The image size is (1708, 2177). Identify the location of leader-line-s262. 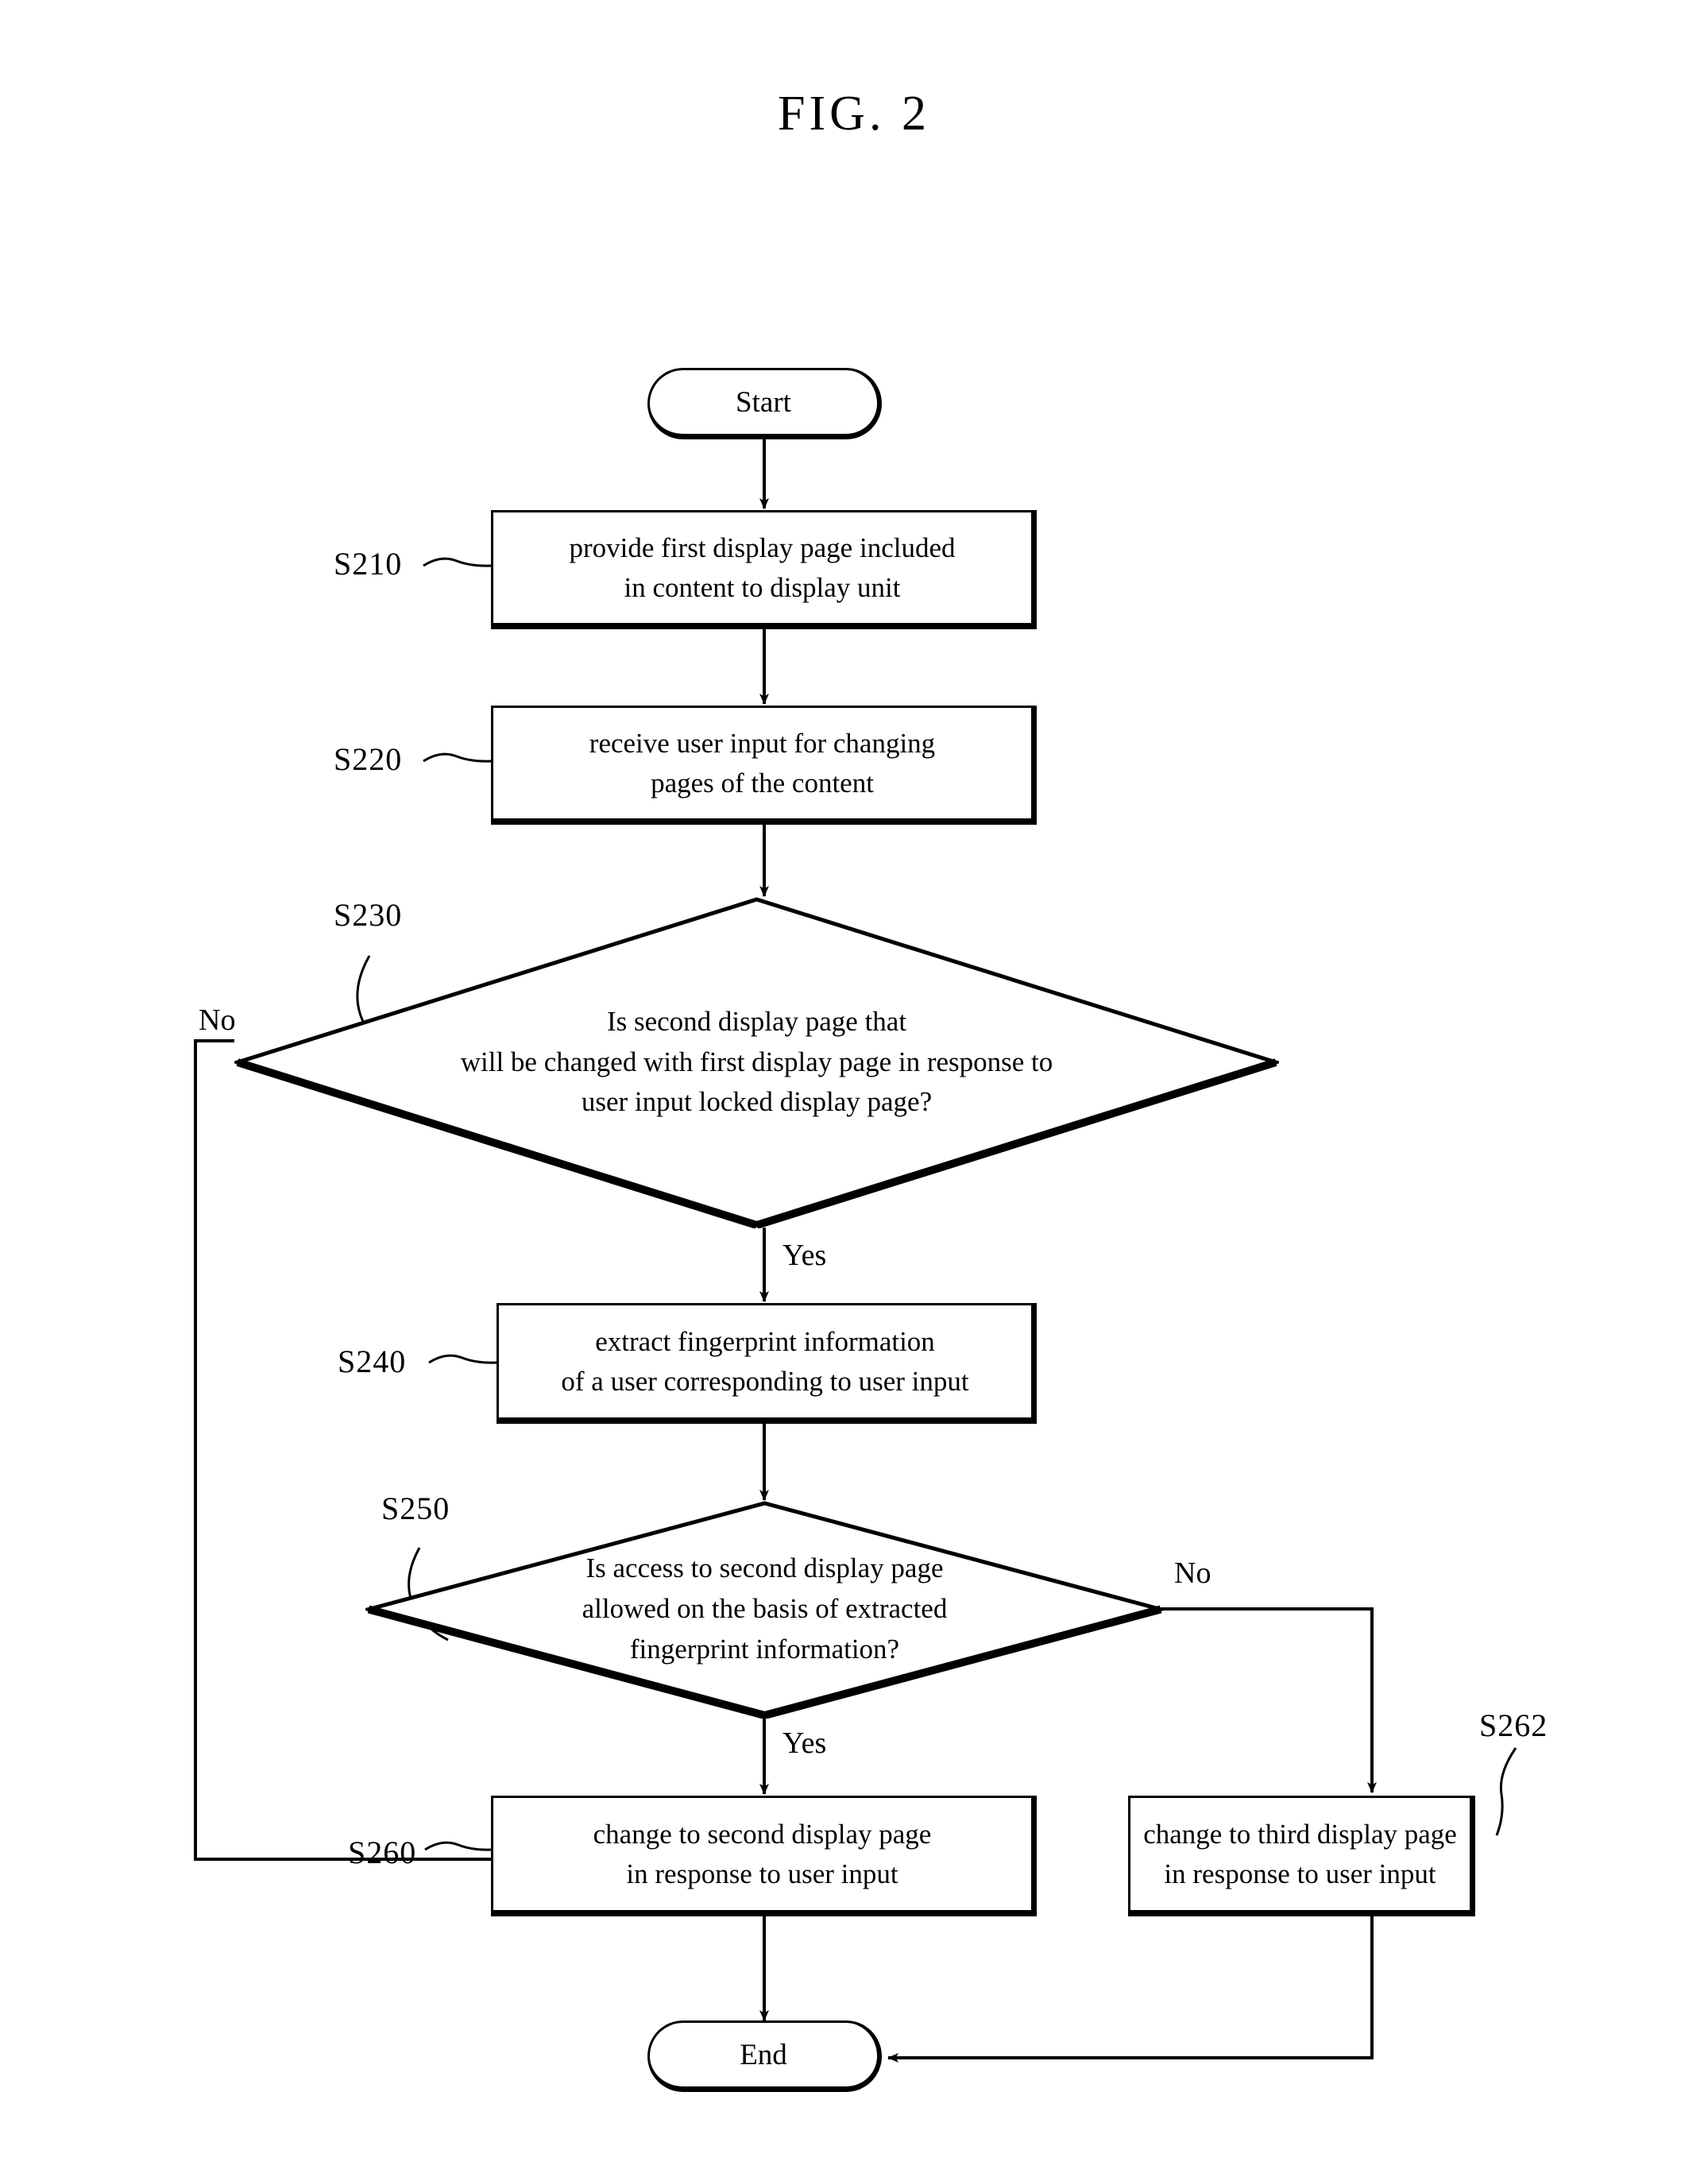
(1506, 1791).